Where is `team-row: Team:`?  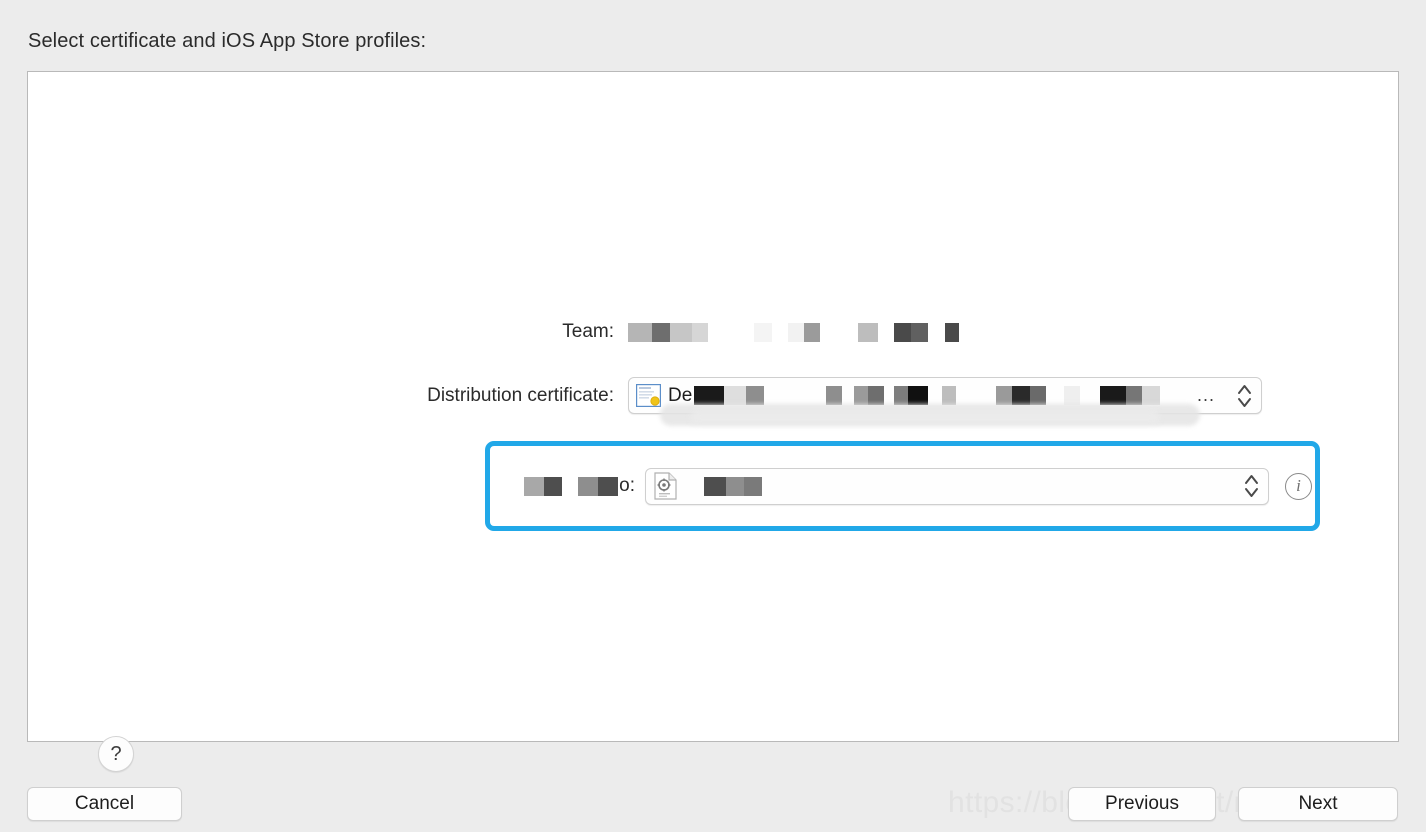 team-row: Team: is located at coordinates (714, 332).